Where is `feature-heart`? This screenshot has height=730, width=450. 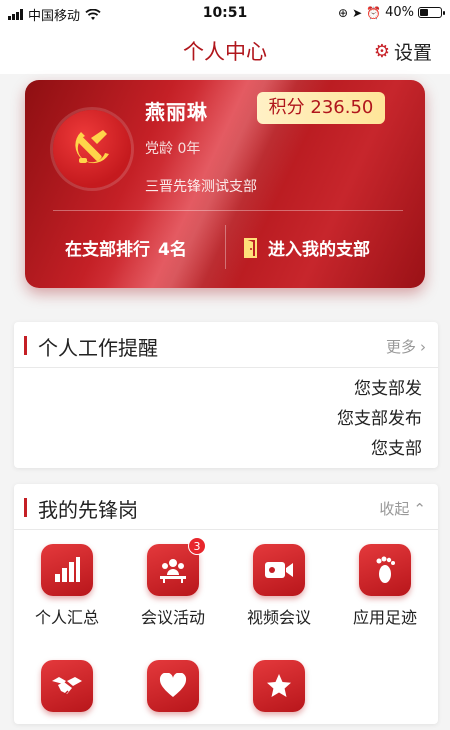
feature-heart is located at coordinates (173, 686).